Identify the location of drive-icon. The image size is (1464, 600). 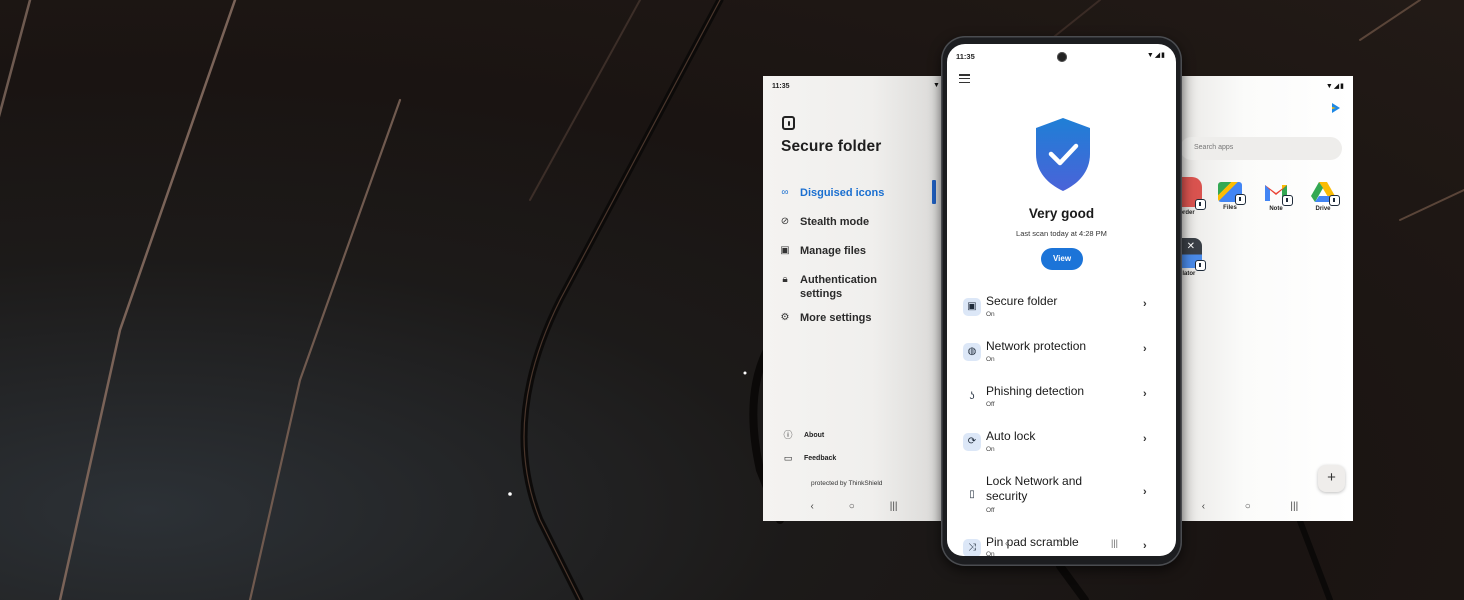
(1325, 193).